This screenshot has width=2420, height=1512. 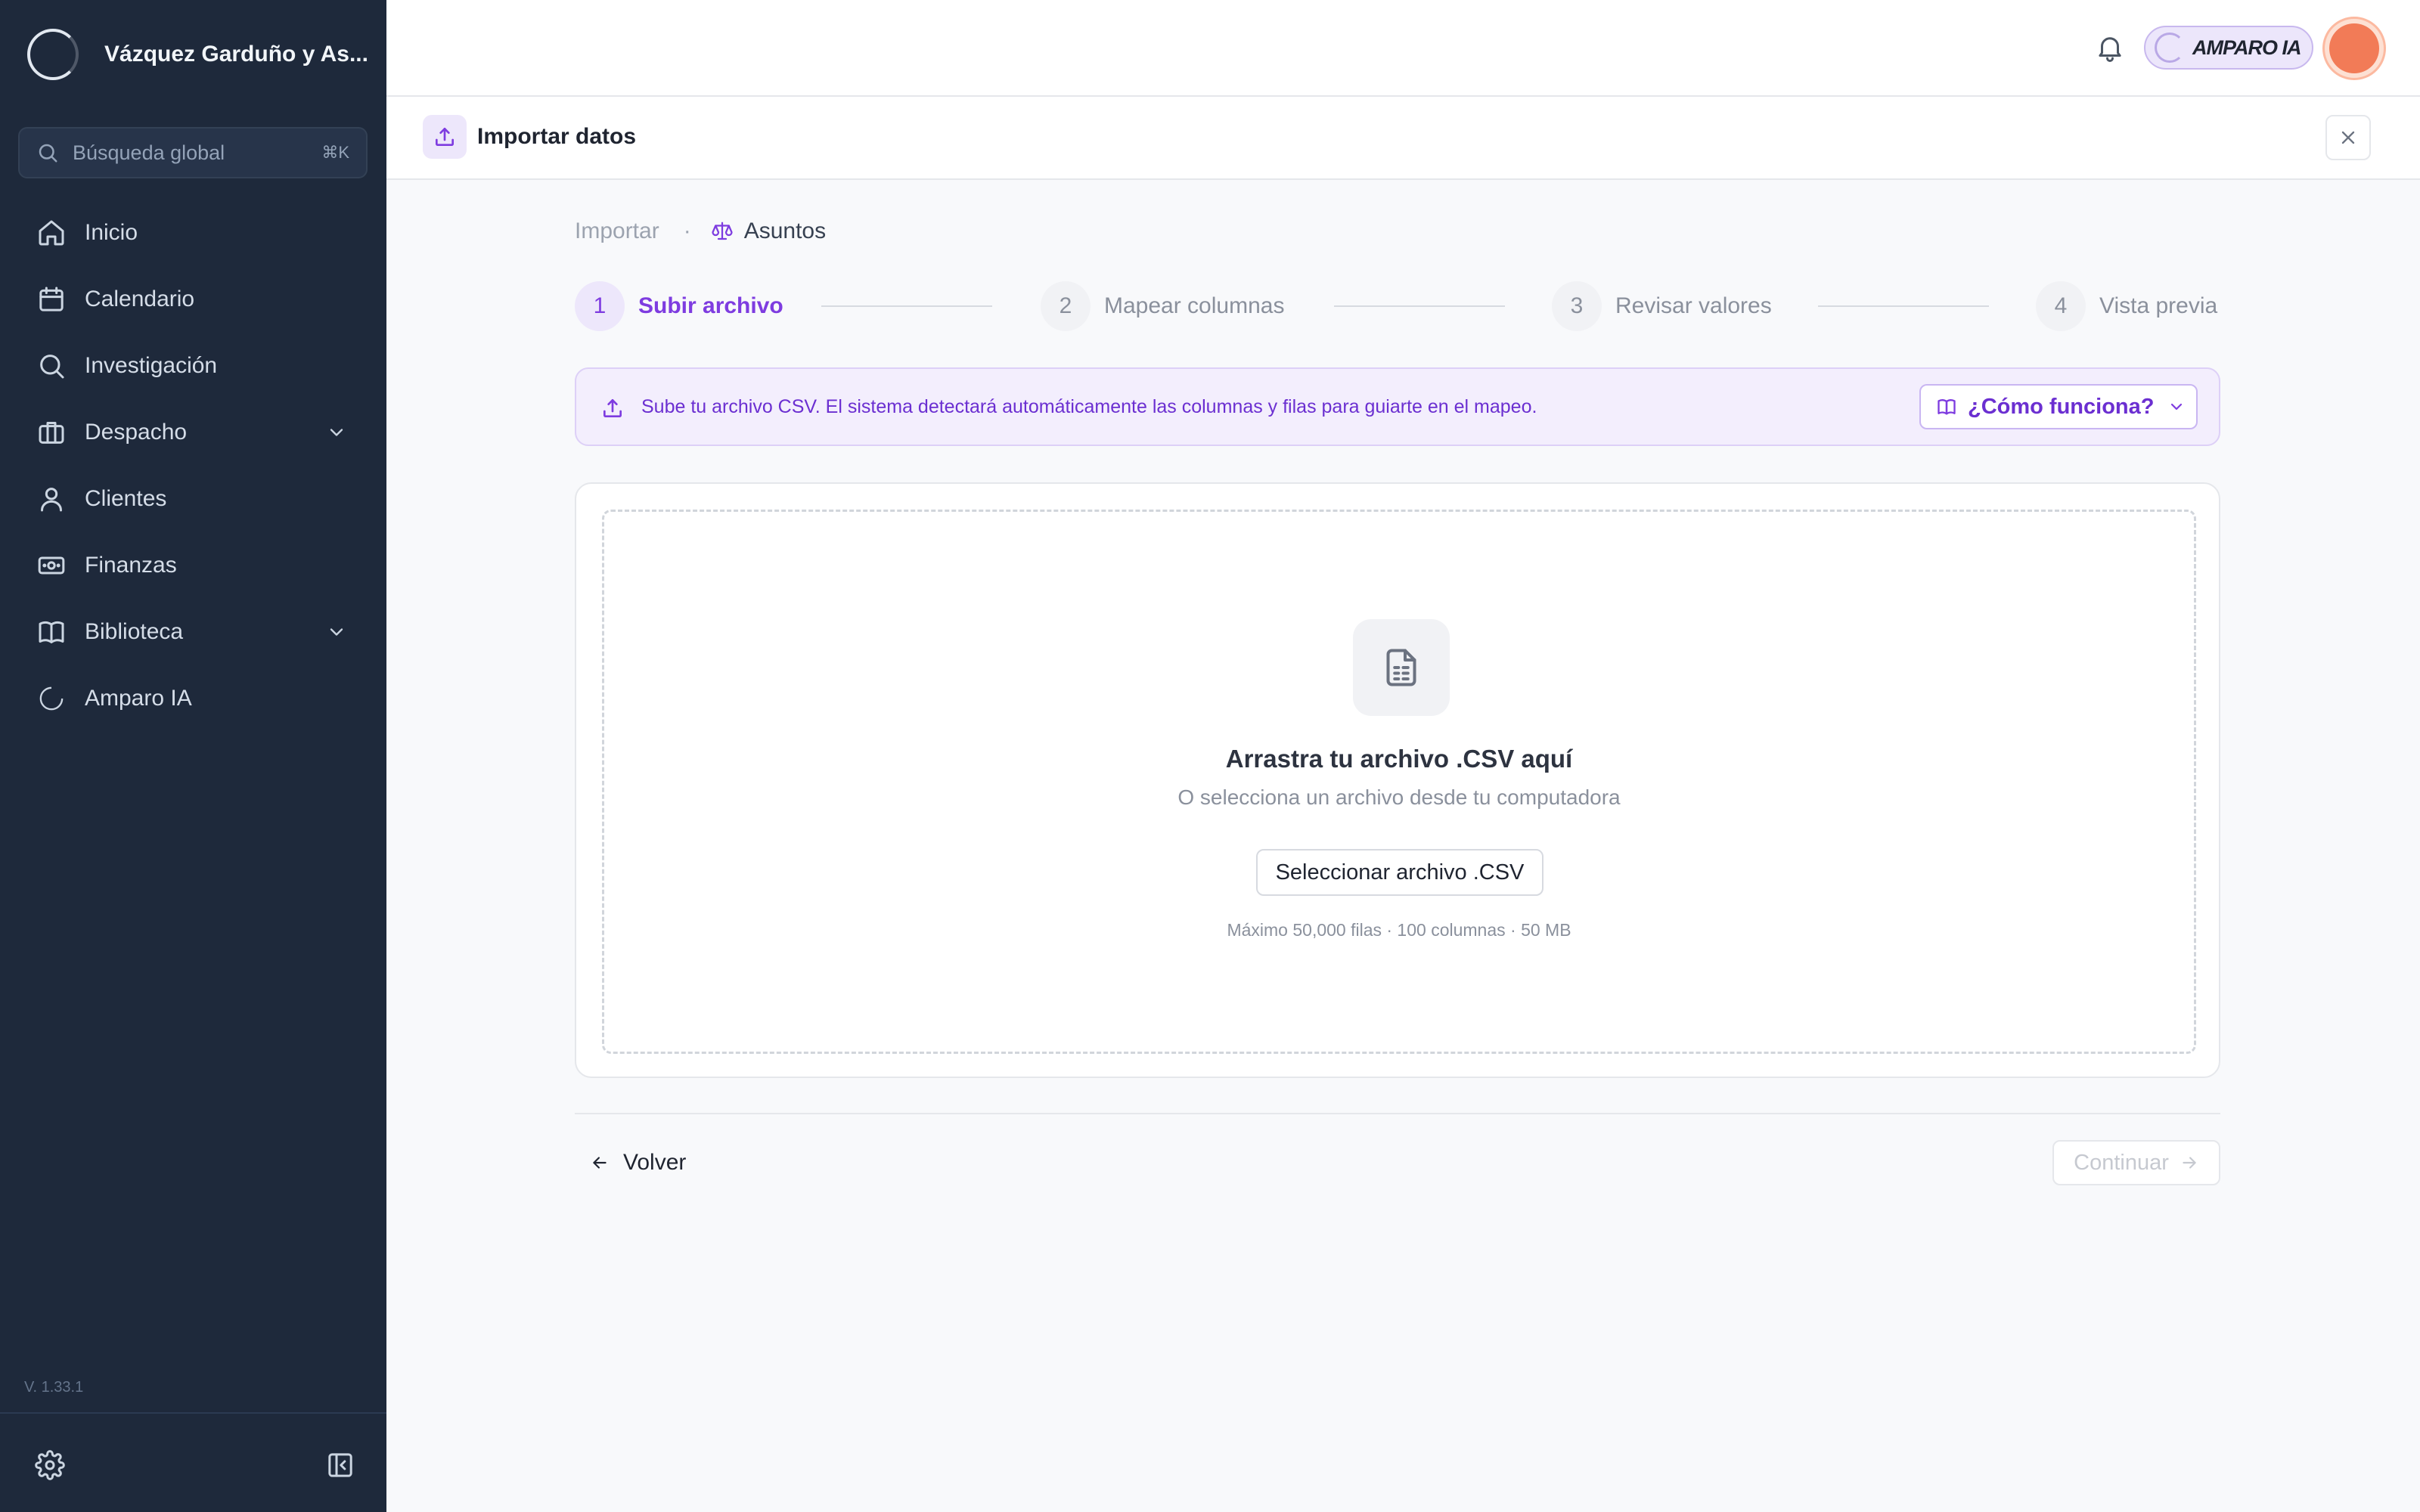 I want to click on how-it-works-label: ¿Cómo funciona?, so click(x=2061, y=407).